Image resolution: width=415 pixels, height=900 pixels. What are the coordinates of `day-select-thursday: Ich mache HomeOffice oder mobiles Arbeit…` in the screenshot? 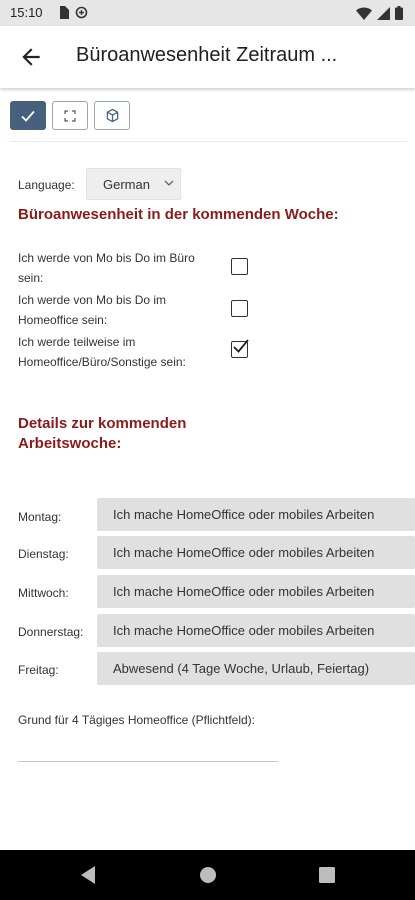 It's located at (256, 630).